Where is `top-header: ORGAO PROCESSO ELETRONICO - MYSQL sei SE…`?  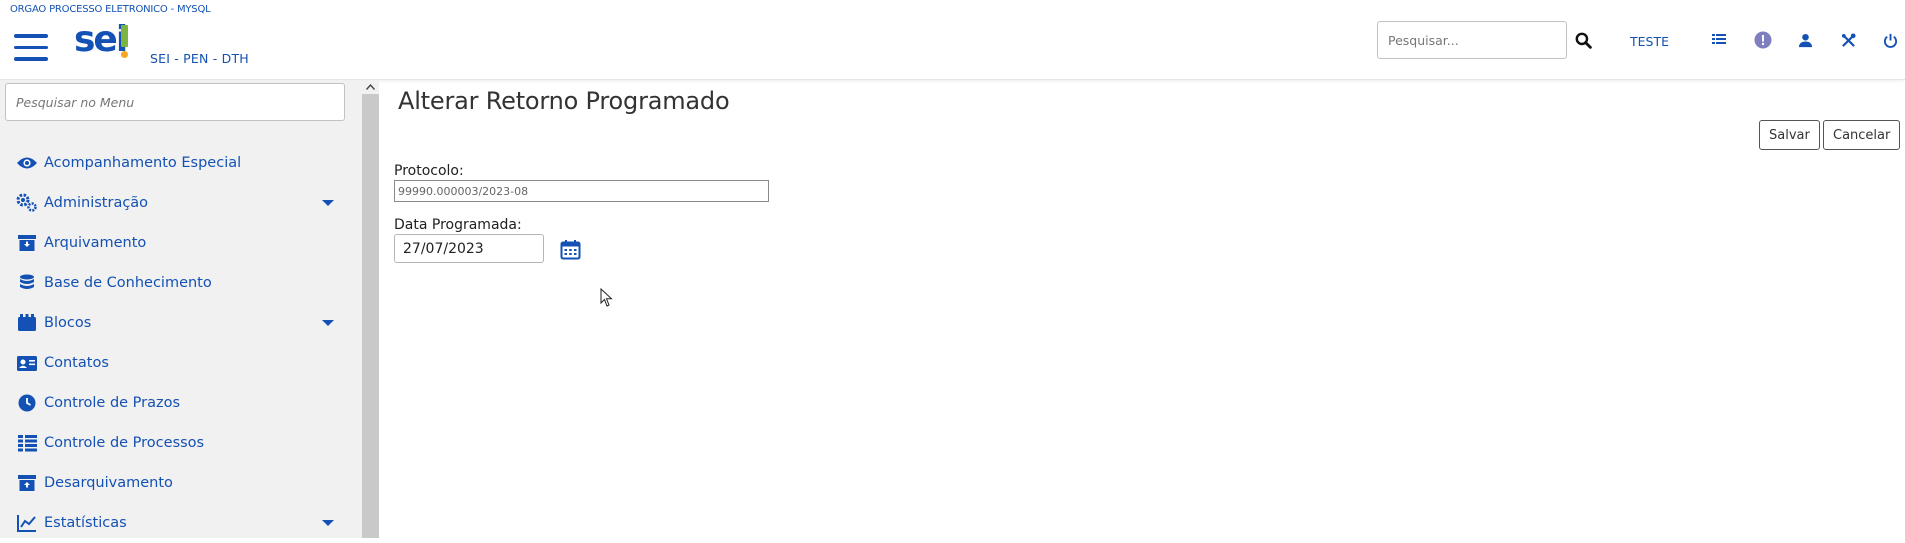
top-header: ORGAO PROCESSO ELETRONICO - MYSQL sei SE… is located at coordinates (952, 40).